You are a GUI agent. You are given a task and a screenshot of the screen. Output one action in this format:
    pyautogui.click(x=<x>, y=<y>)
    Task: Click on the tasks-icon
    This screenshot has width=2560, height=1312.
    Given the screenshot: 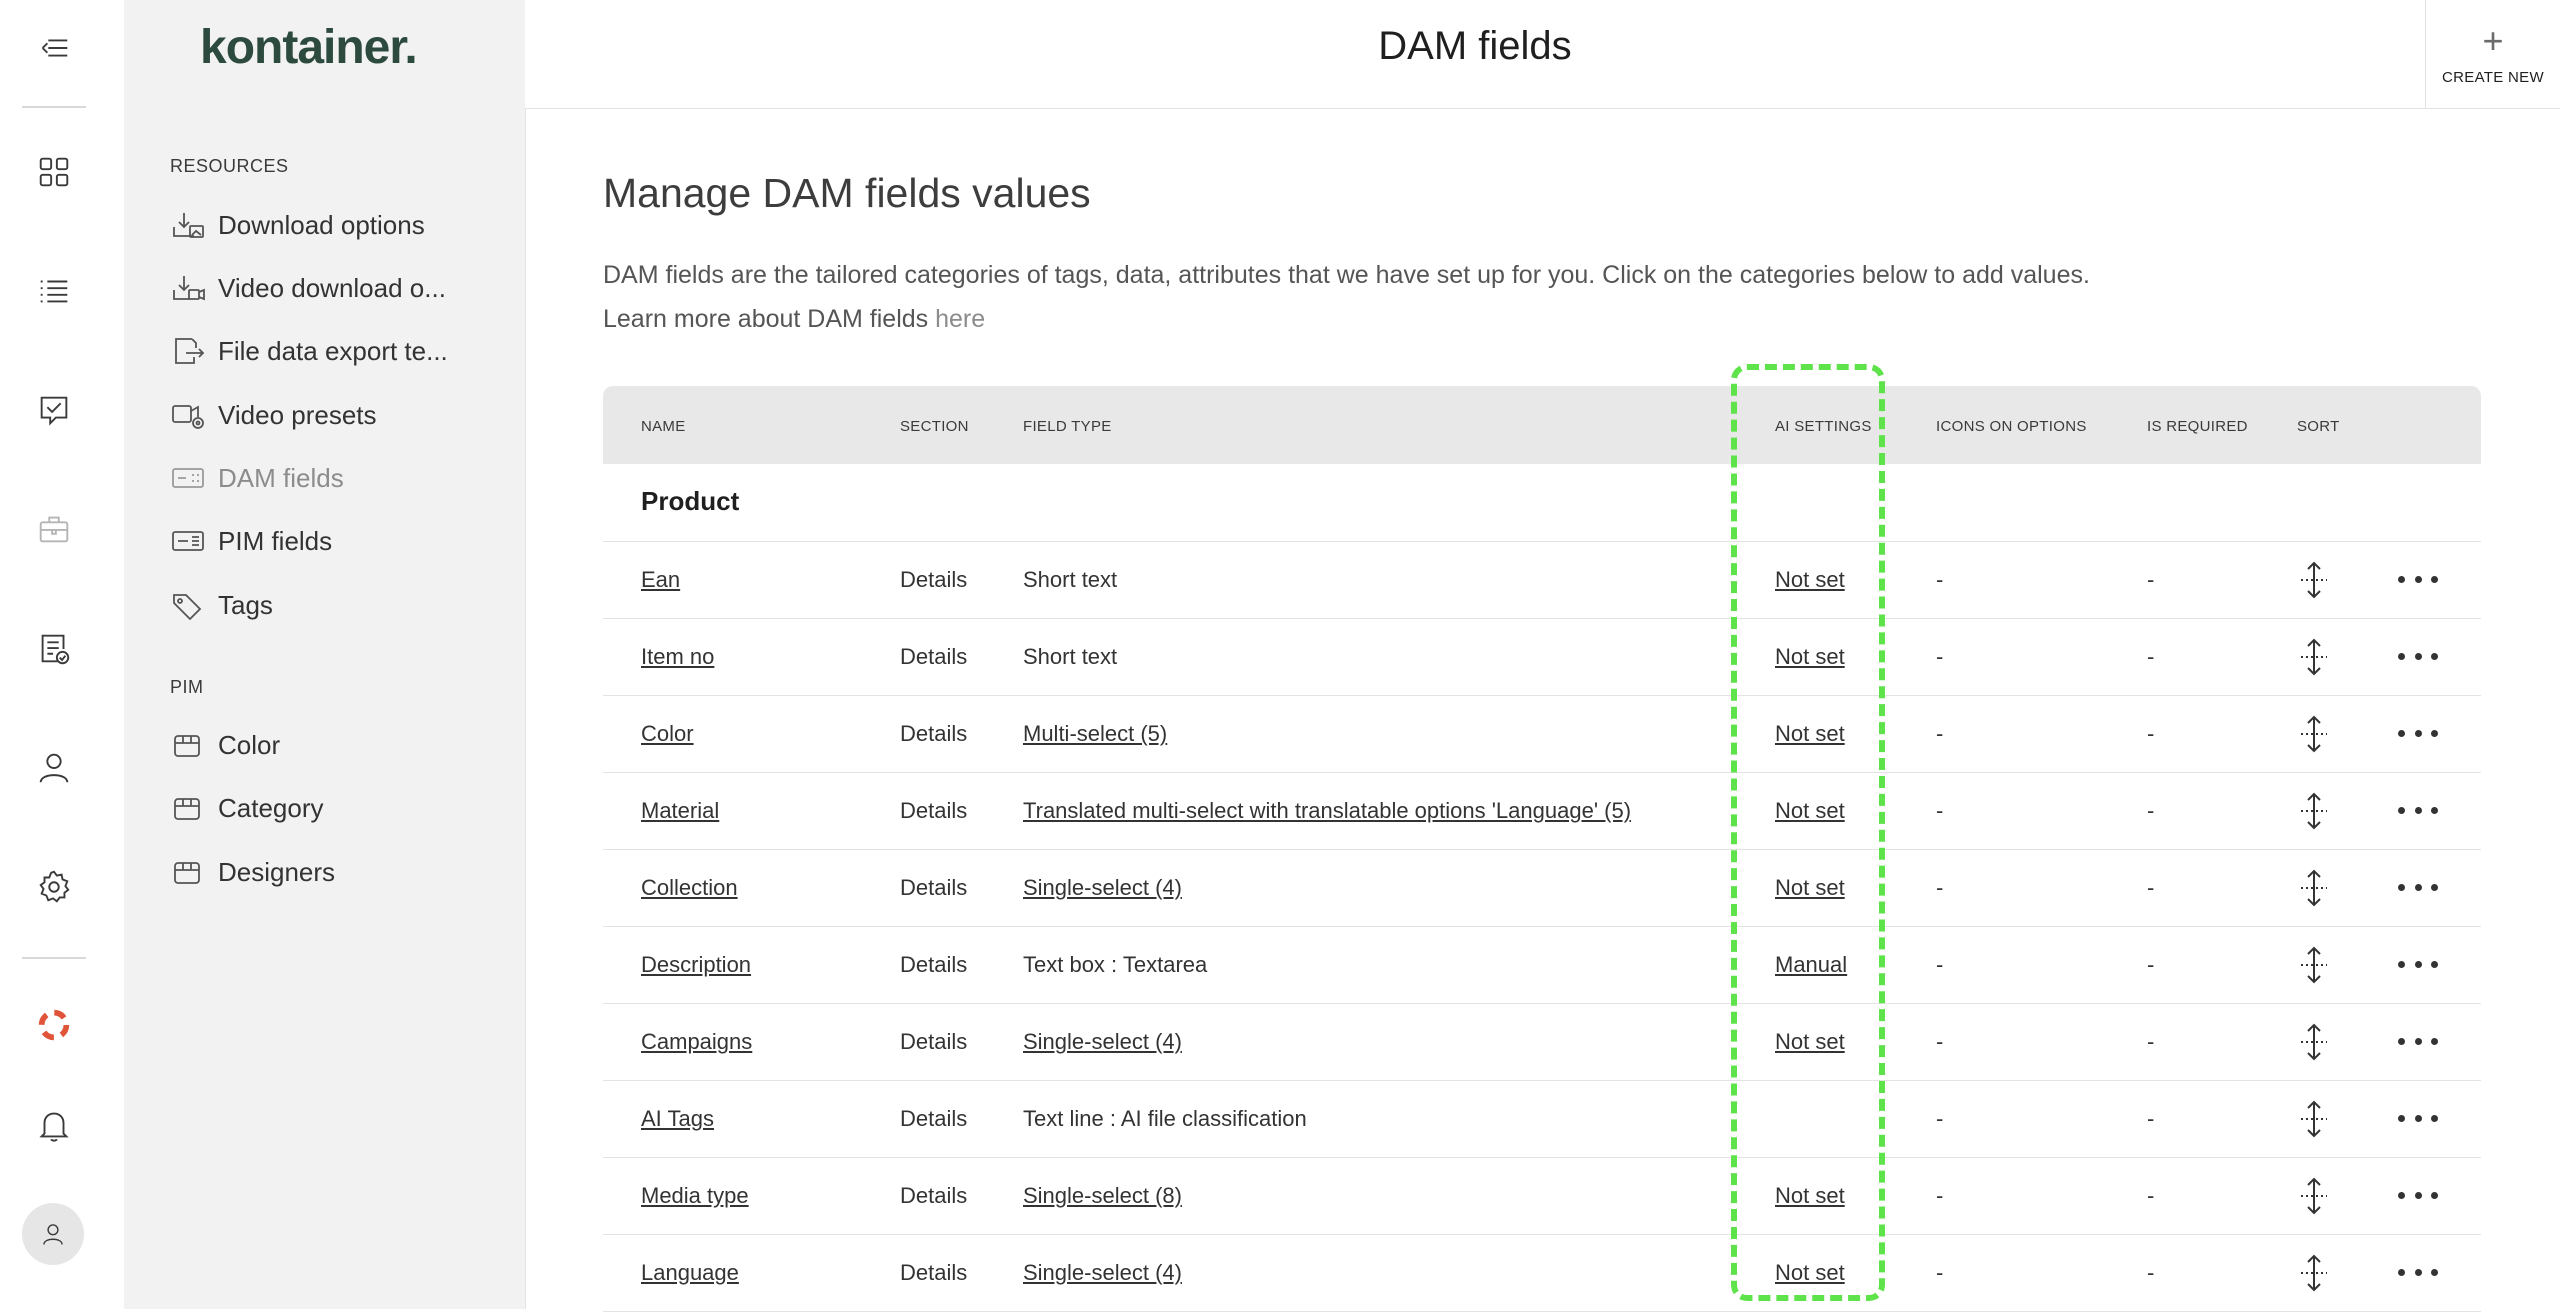 What is the action you would take?
    pyautogui.click(x=54, y=410)
    